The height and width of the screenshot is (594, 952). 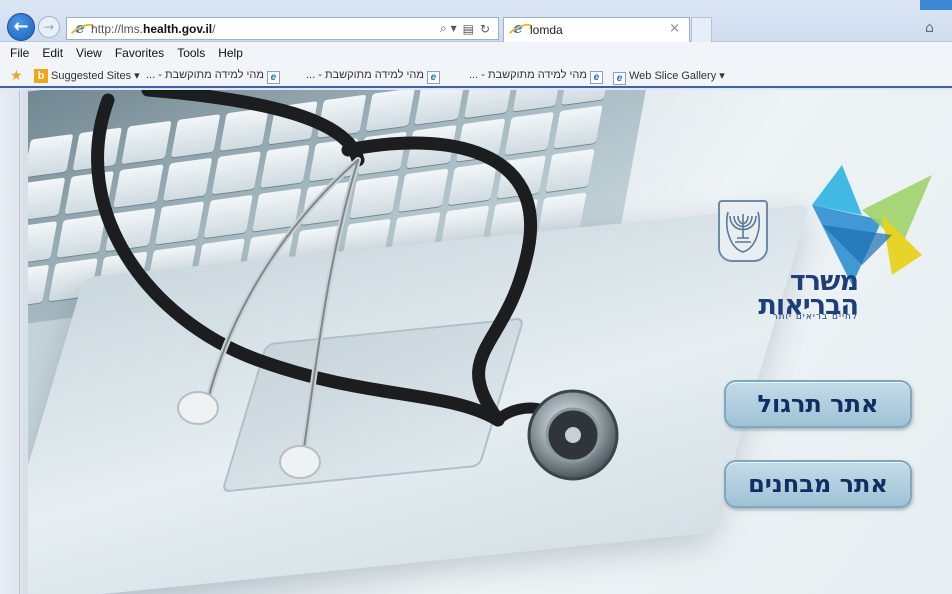 I want to click on address-url: http://lms.health.gov.il/, so click(x=153, y=29).